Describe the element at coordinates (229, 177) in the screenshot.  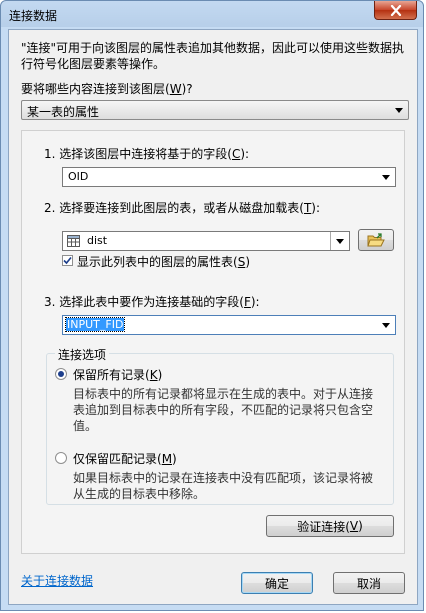
I see `layer-field-dropdown: OID` at that location.